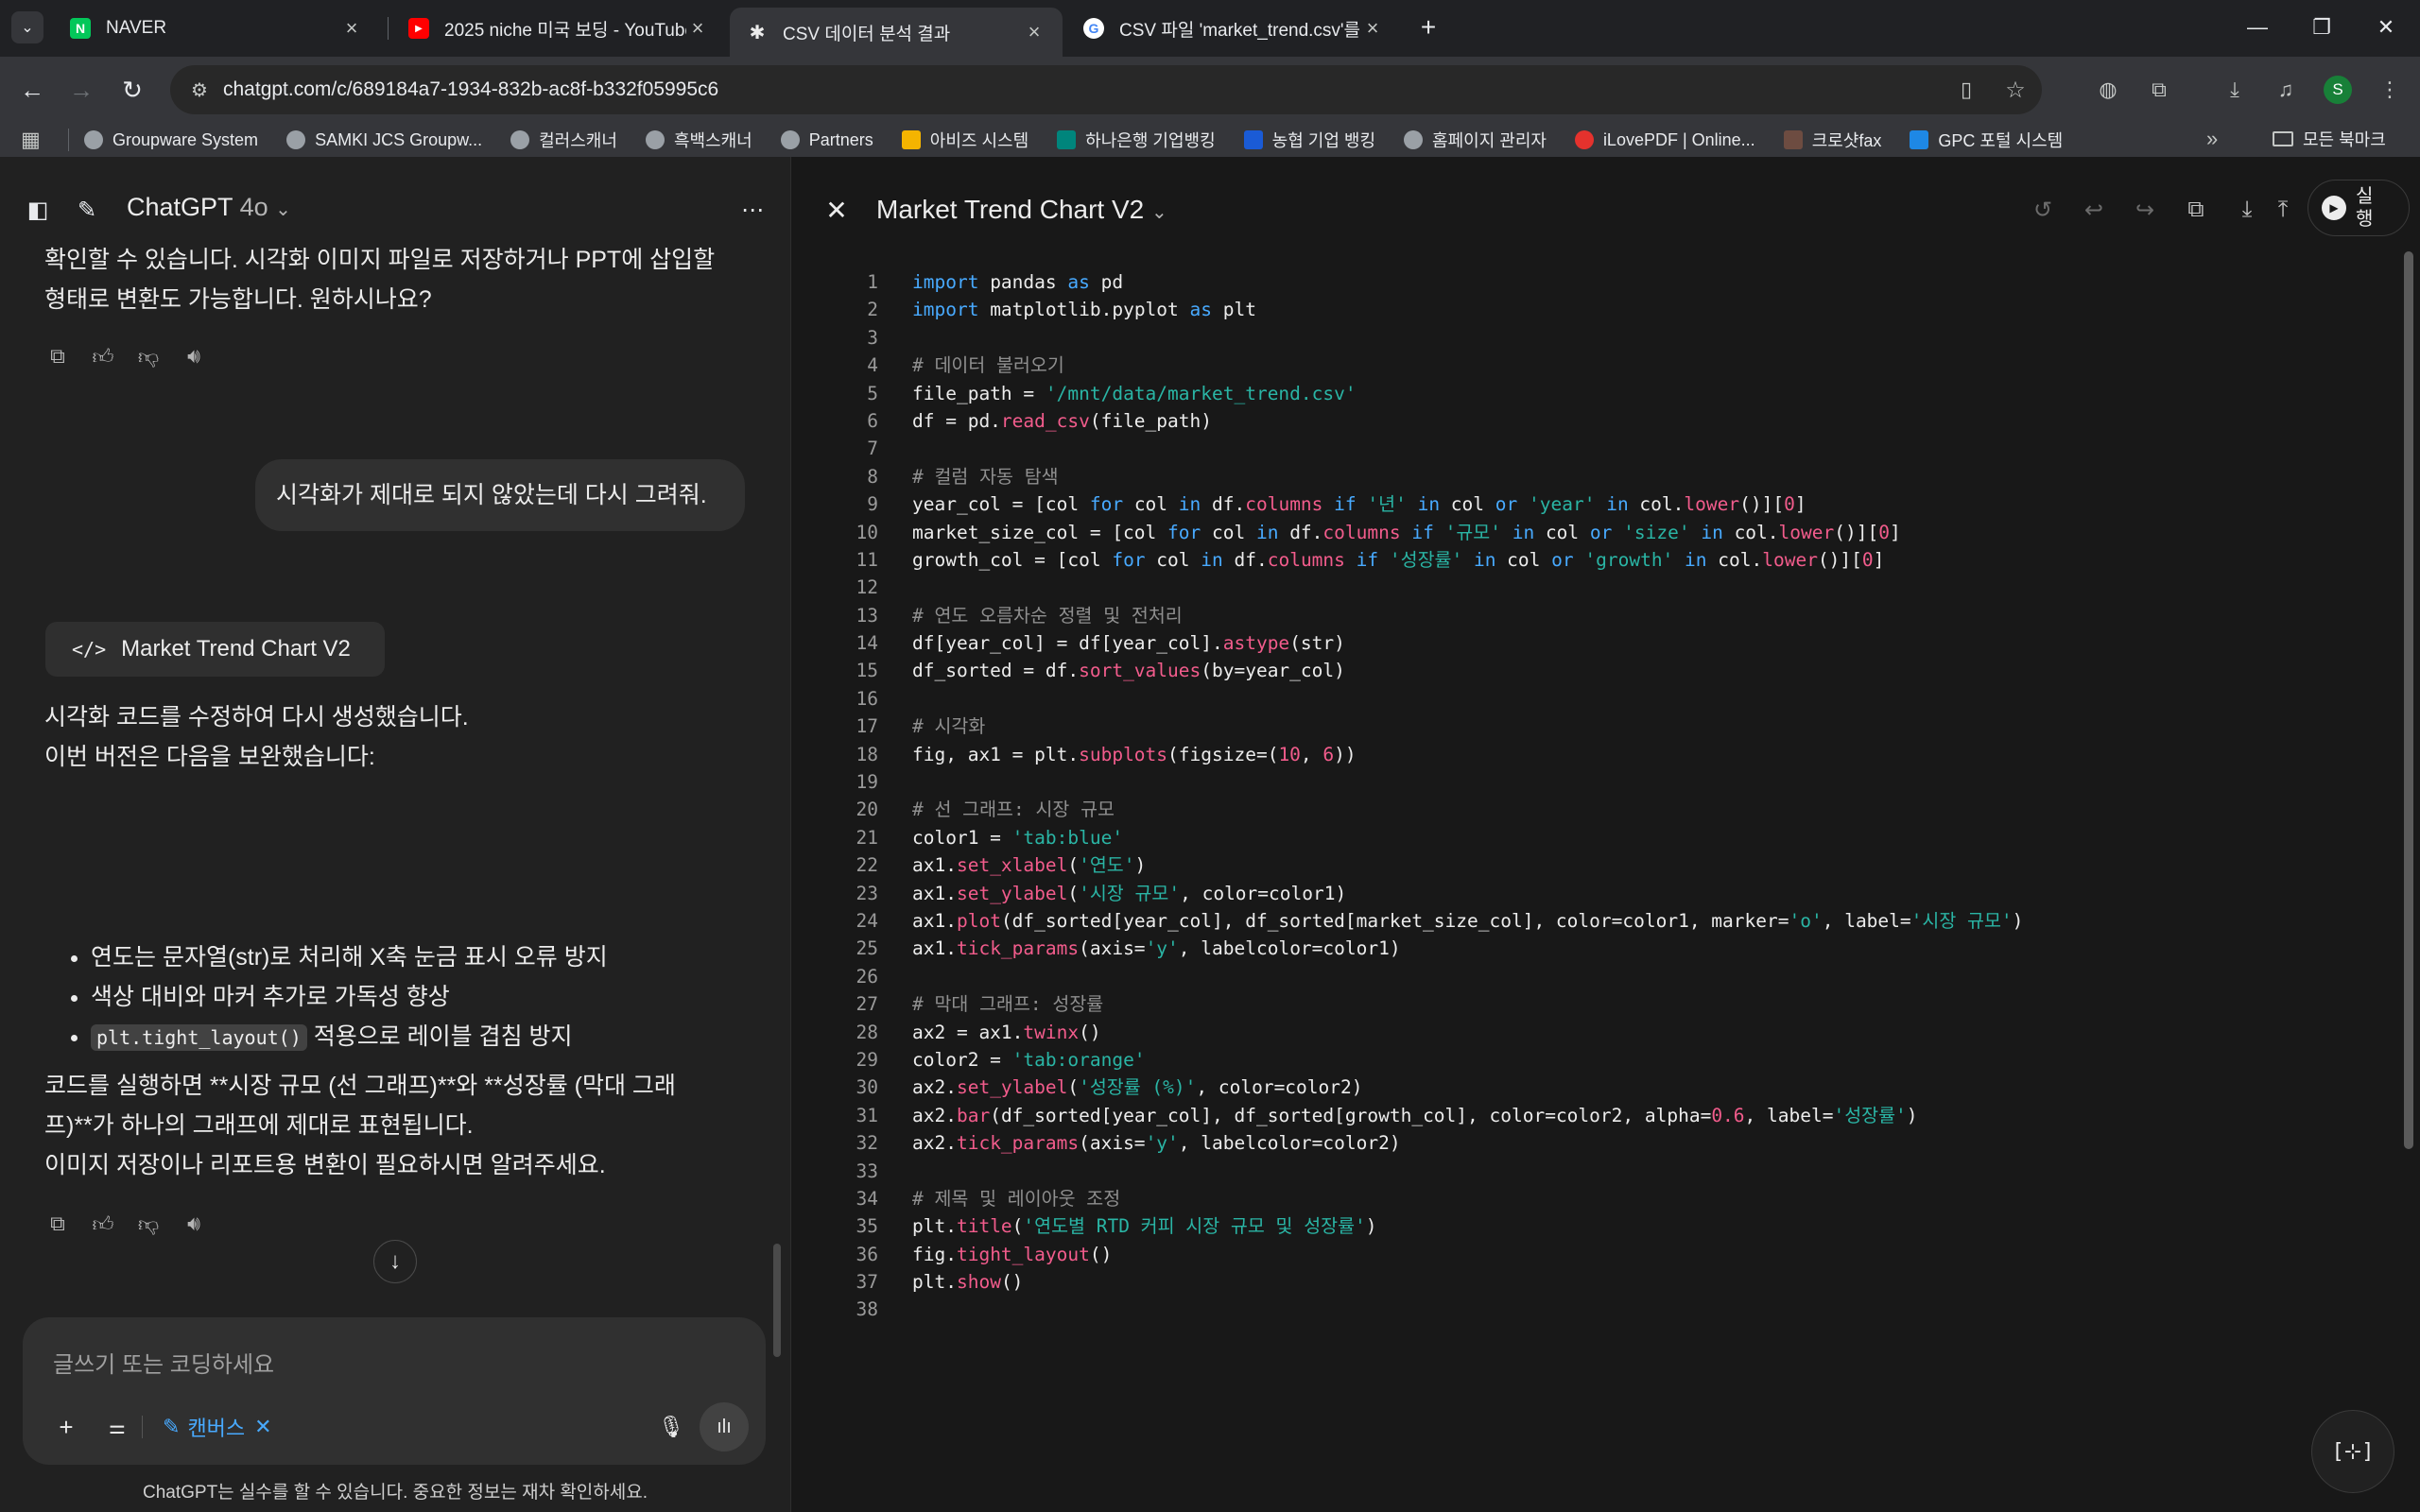 The width and height of the screenshot is (2420, 1512). Describe the element at coordinates (1233, 28) in the screenshot. I see `tab-google-csv: G CSV 파일 'market_trend.csv'를 ×` at that location.